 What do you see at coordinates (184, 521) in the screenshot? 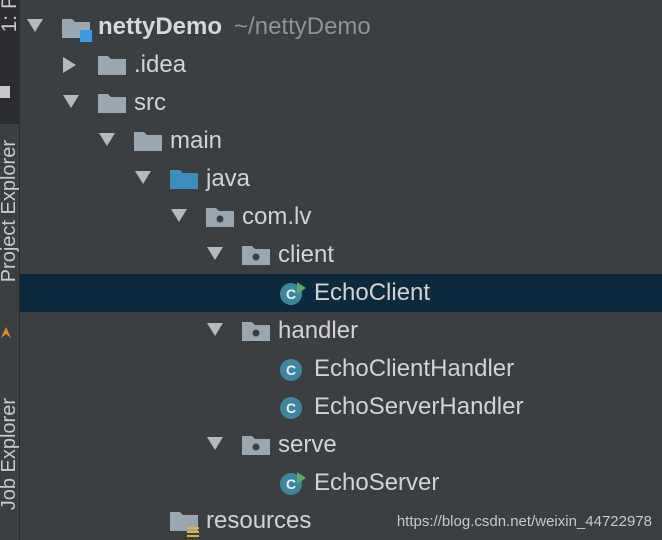
I see `resources-folder-icon` at bounding box center [184, 521].